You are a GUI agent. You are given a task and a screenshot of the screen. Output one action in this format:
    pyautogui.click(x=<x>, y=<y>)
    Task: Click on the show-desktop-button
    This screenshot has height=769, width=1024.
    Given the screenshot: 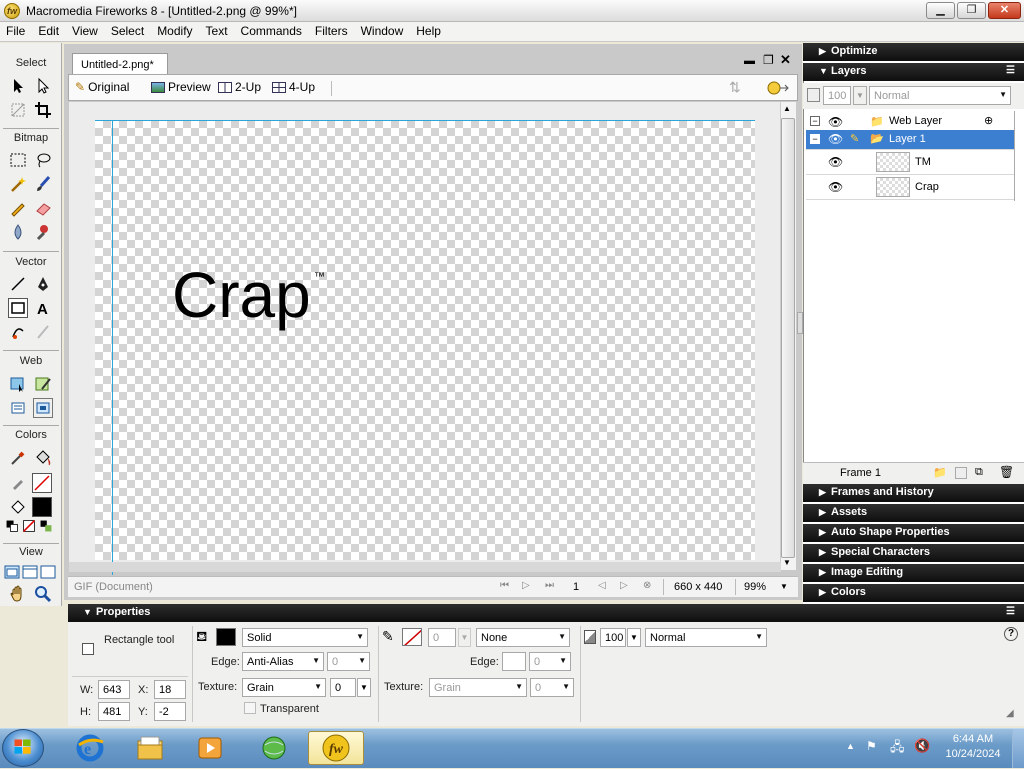 What is the action you would take?
    pyautogui.click(x=1018, y=748)
    